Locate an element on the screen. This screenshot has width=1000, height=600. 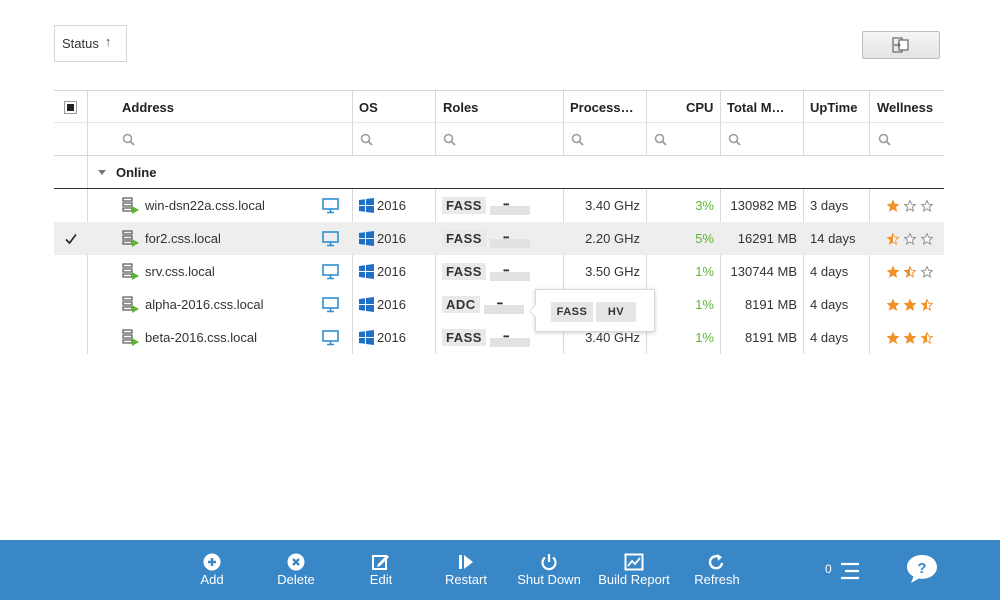
column-header-address: Address is located at coordinates (148, 107).